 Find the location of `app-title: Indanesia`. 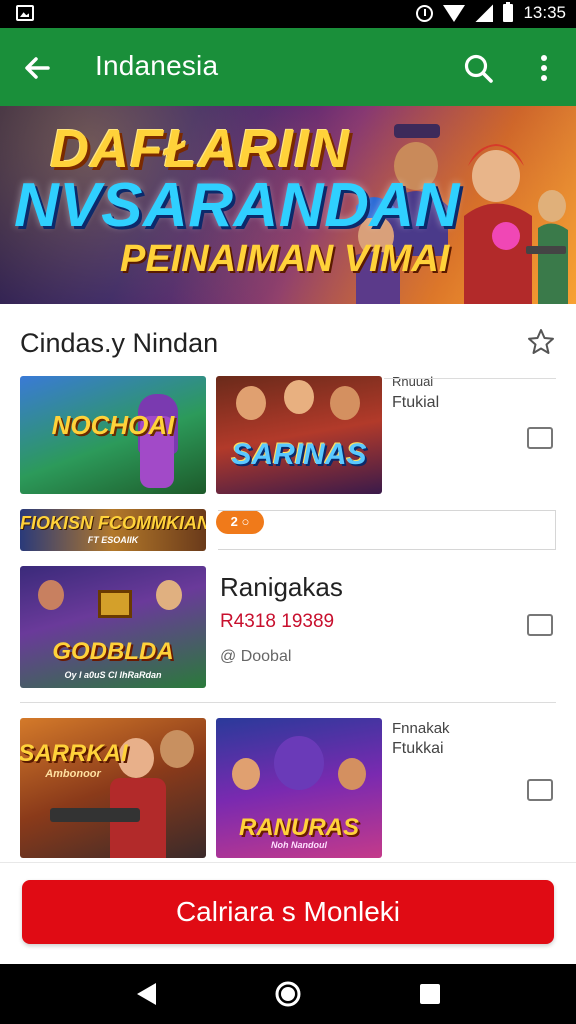

app-title: Indanesia is located at coordinates (157, 65).